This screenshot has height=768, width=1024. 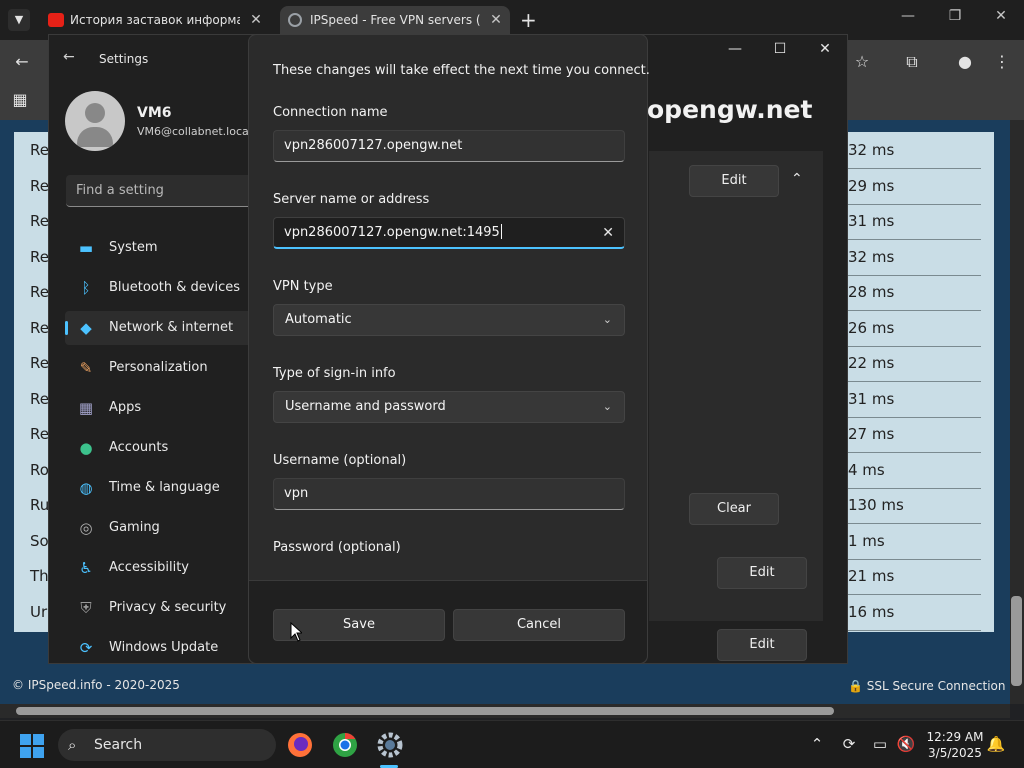 What do you see at coordinates (780, 49) in the screenshot?
I see `maximize-icon: ☐` at bounding box center [780, 49].